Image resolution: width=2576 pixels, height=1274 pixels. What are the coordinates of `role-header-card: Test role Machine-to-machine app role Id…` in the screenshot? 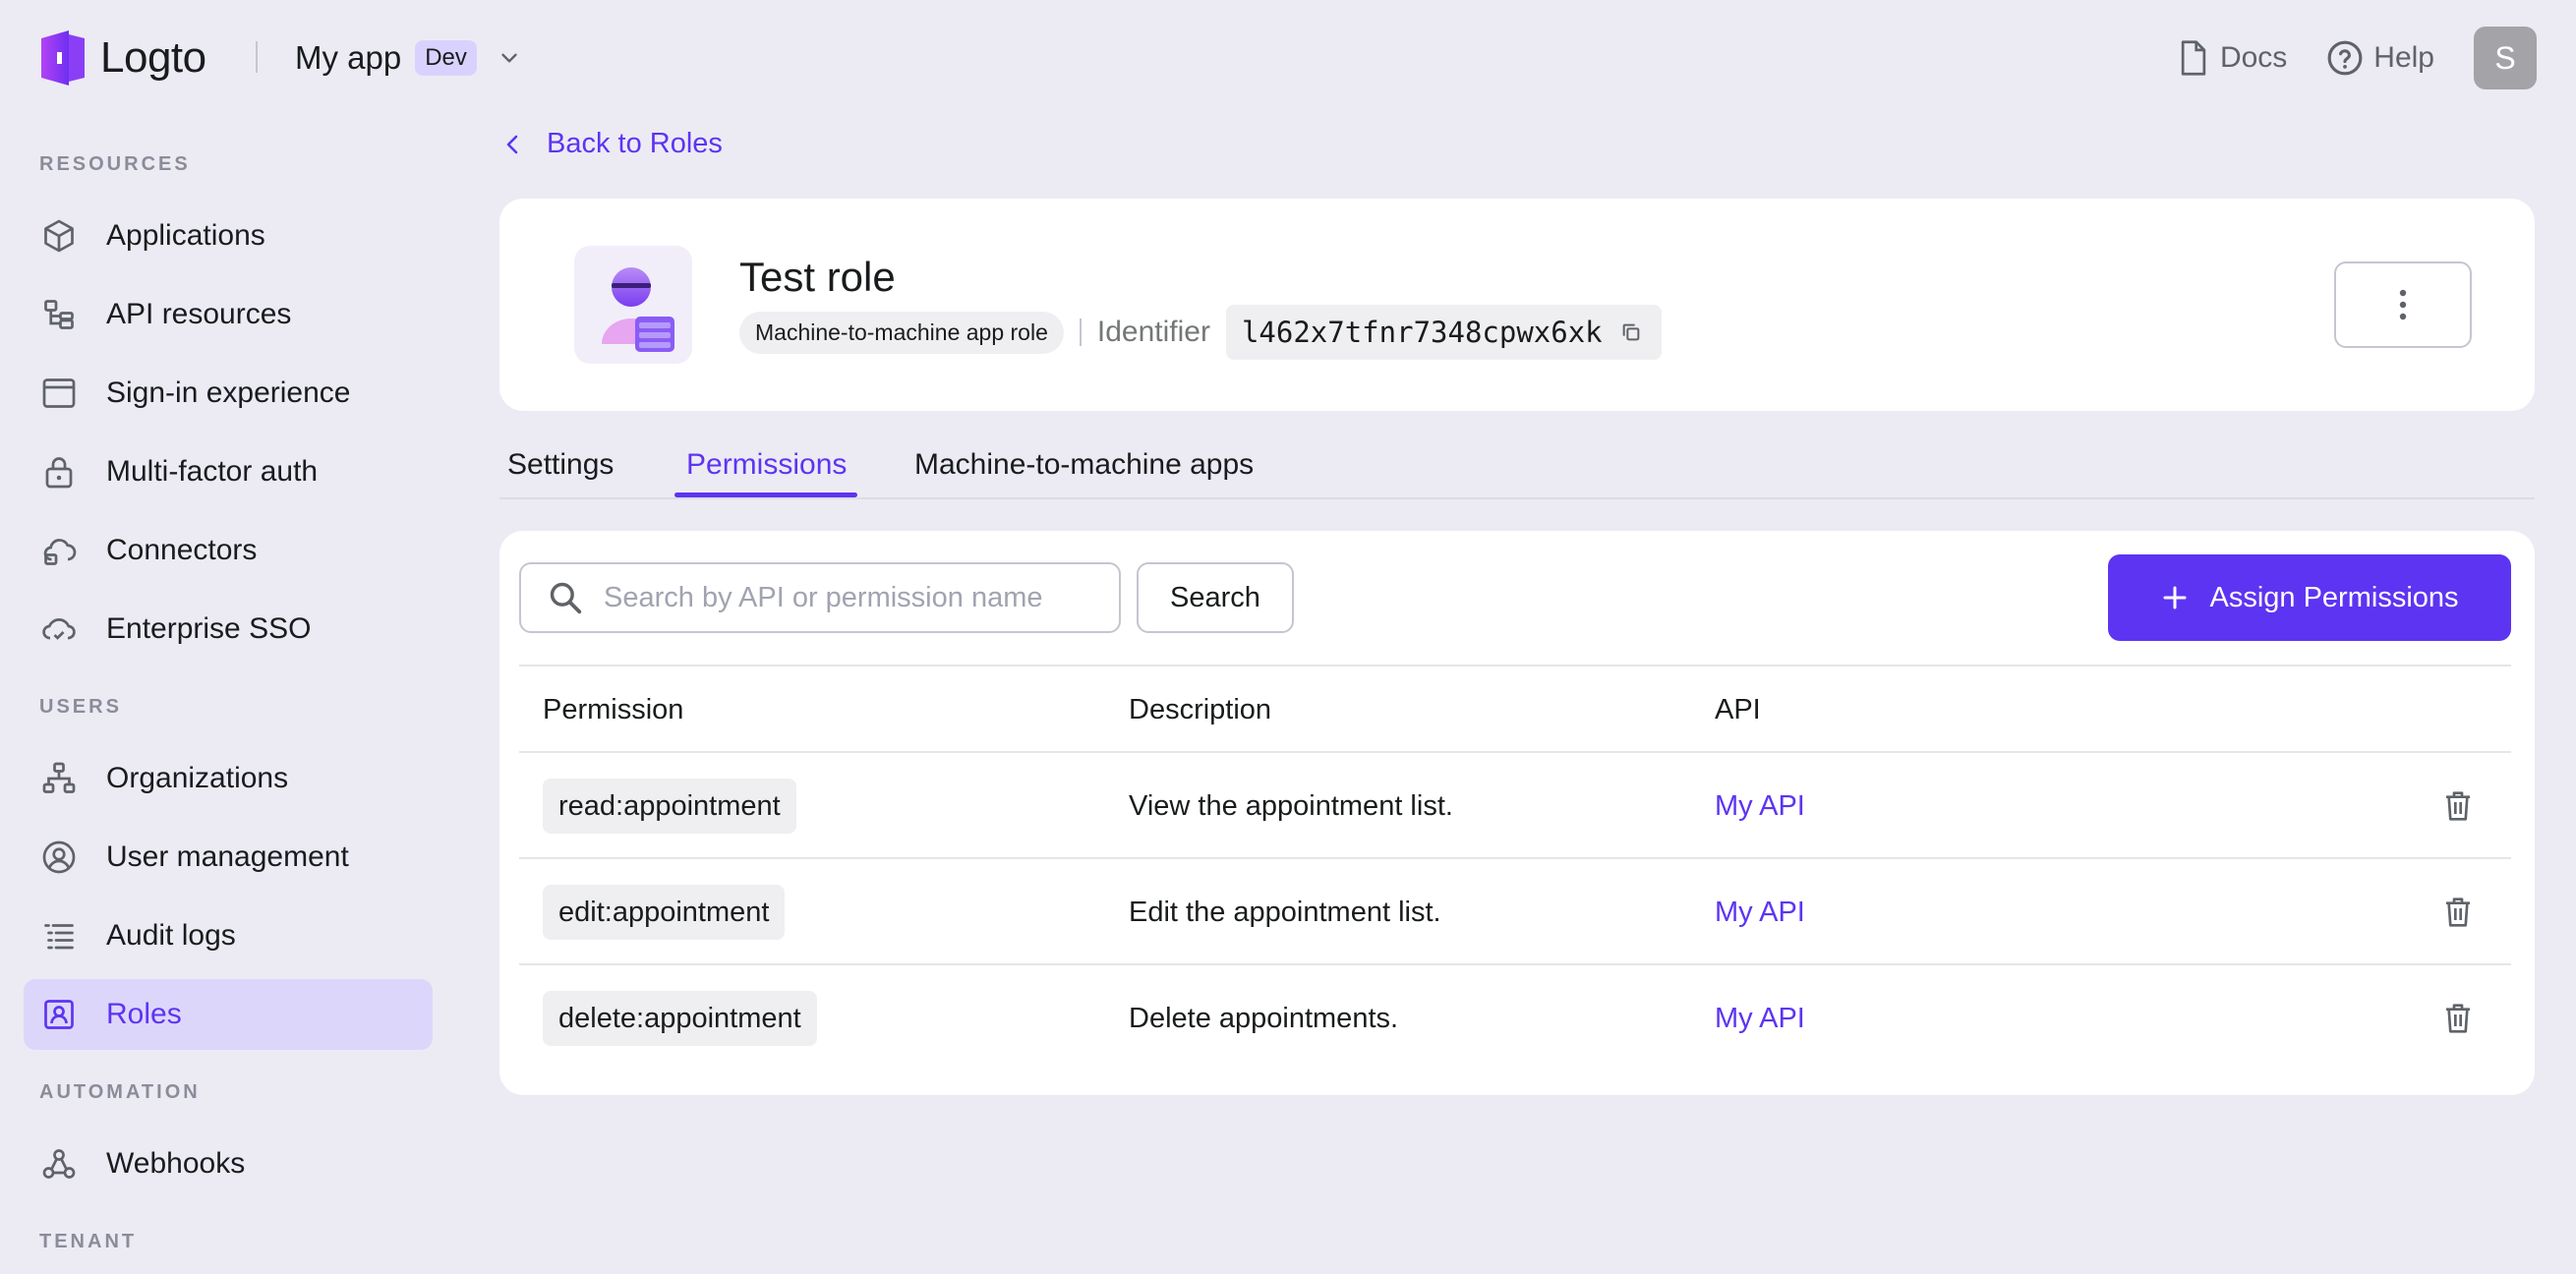 It's located at (1517, 305).